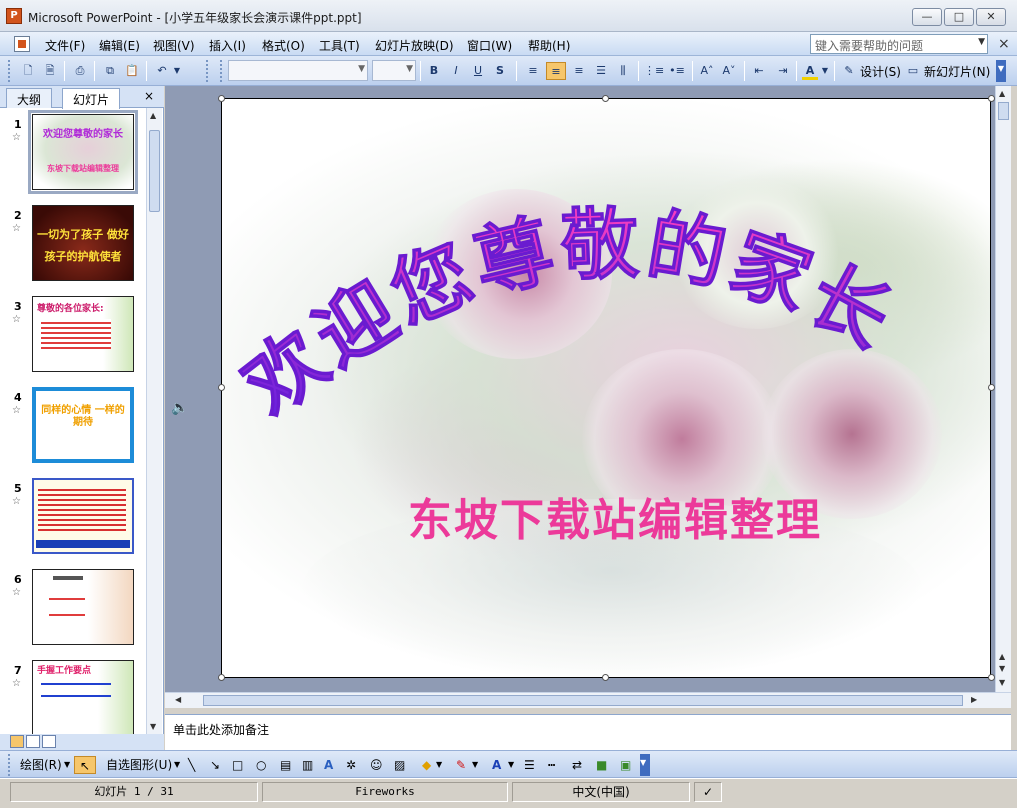  I want to click on list-item: 5 ☆, so click(73, 517).